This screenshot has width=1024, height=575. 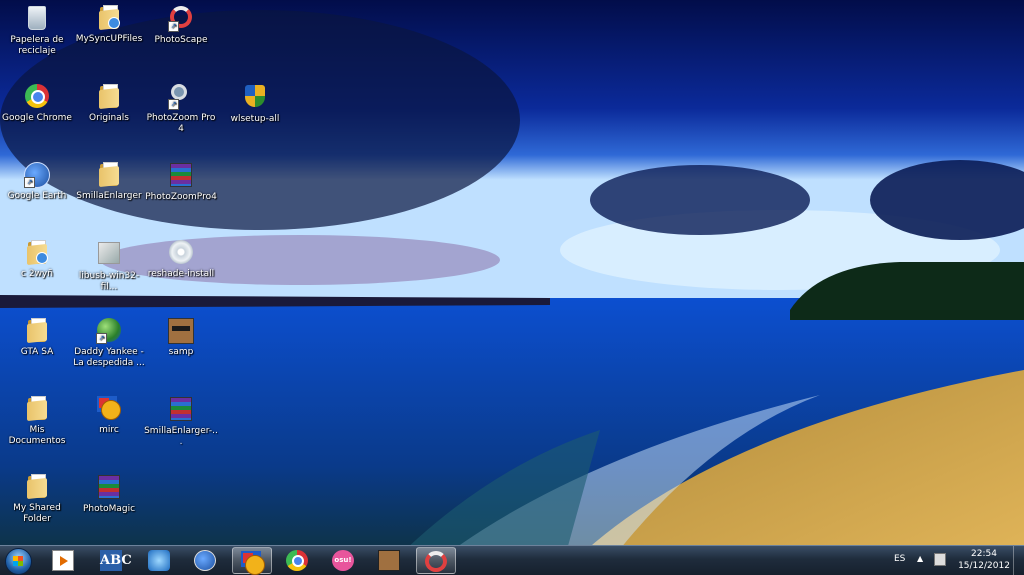 I want to click on taskbar-abc-button: ABC, so click(x=112, y=560).